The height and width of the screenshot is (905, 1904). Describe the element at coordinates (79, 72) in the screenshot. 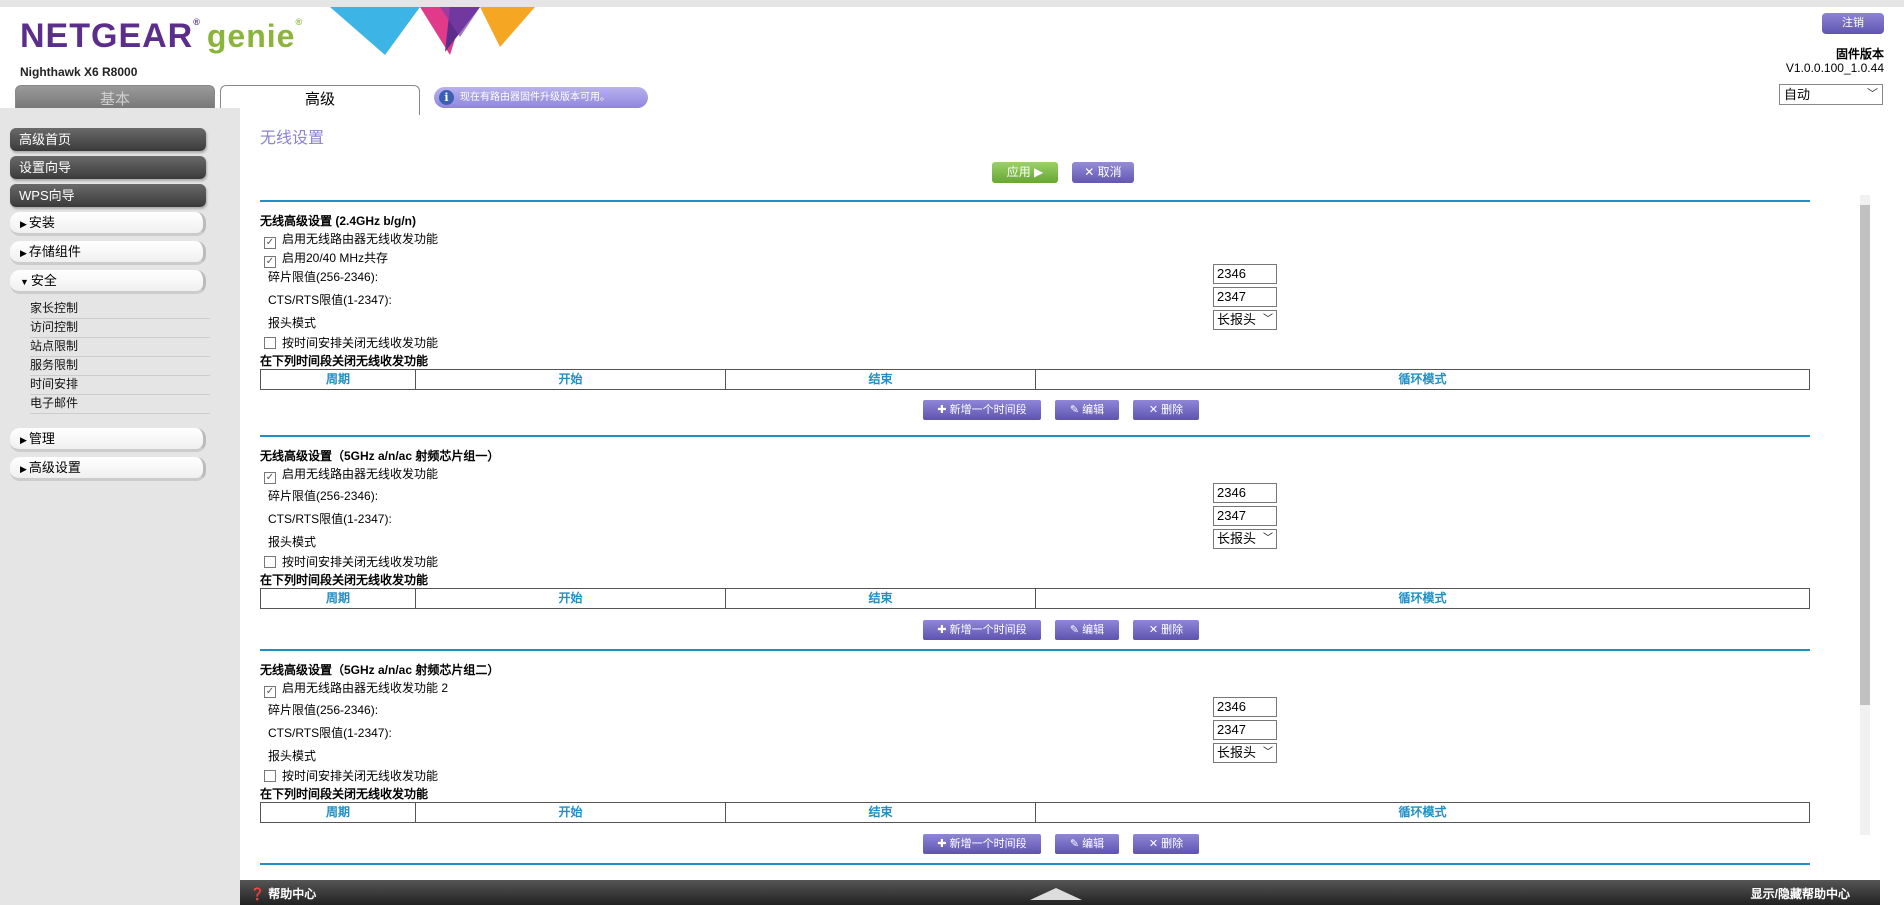

I see `router-model: Nighthawk X6 R8000` at that location.